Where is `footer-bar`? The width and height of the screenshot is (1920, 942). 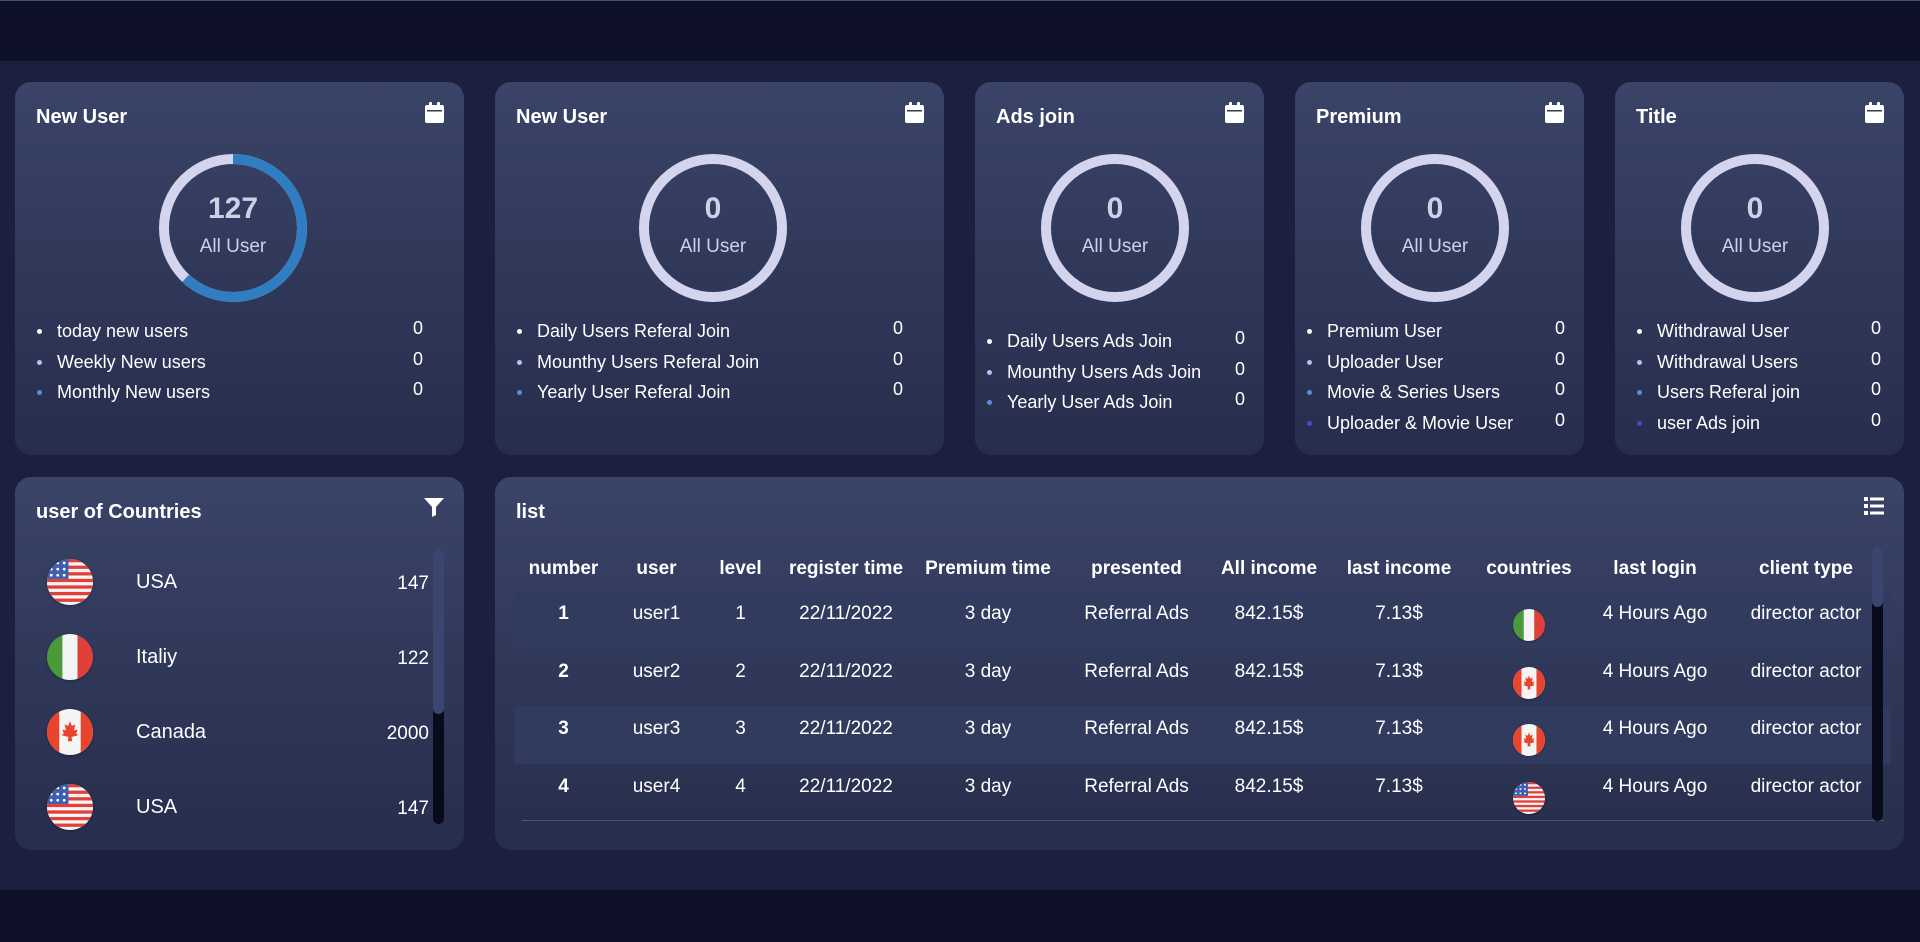 footer-bar is located at coordinates (960, 916).